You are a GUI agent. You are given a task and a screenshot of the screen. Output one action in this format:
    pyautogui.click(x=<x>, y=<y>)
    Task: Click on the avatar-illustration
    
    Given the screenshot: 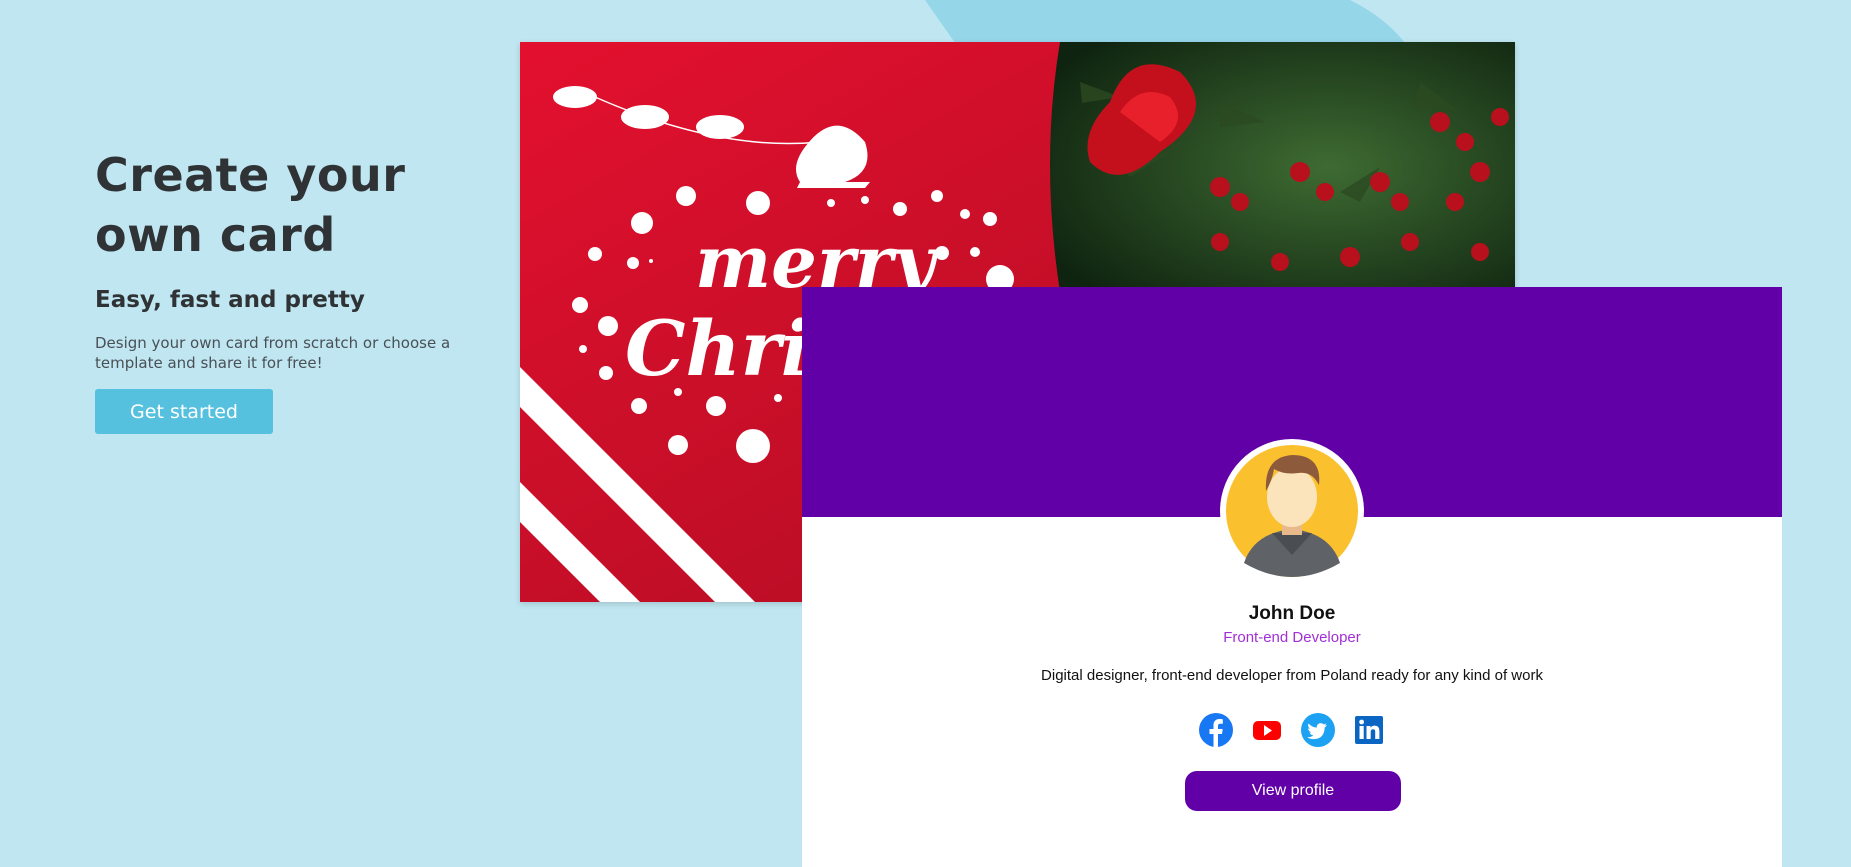 What is the action you would take?
    pyautogui.click(x=1292, y=511)
    